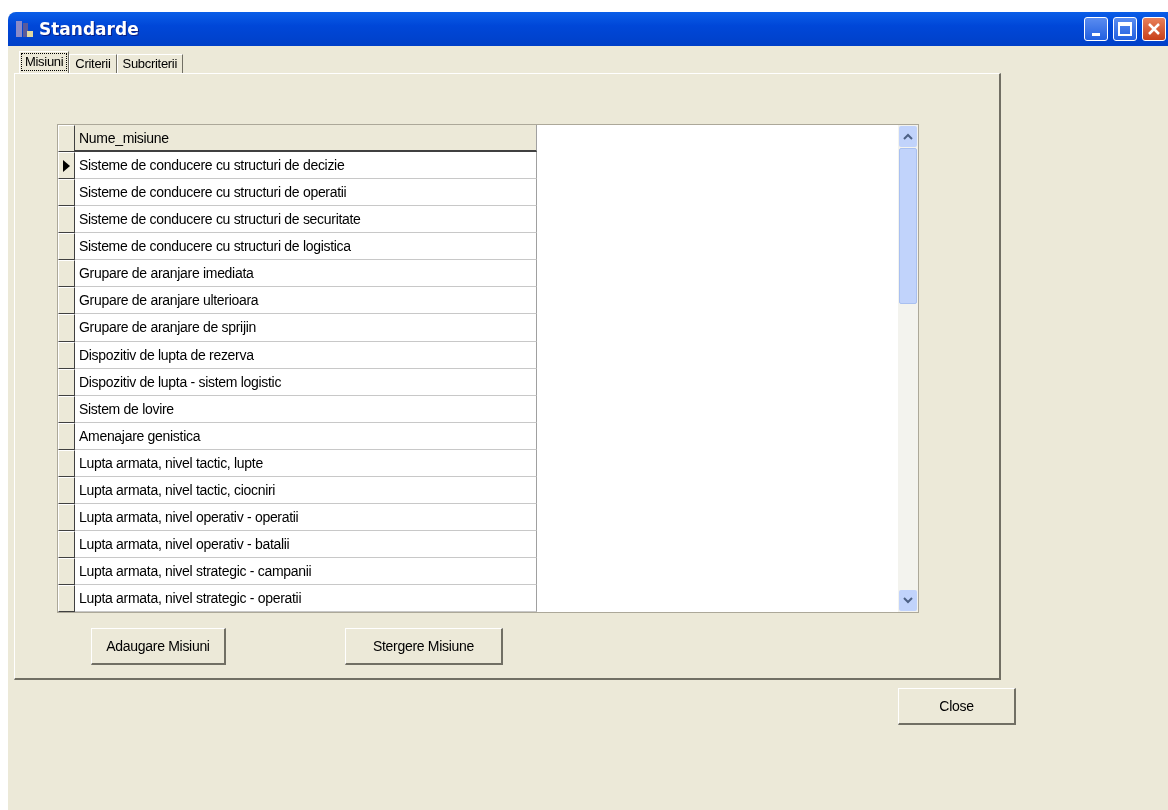 The height and width of the screenshot is (810, 1168). I want to click on caret-down-icon, so click(908, 600).